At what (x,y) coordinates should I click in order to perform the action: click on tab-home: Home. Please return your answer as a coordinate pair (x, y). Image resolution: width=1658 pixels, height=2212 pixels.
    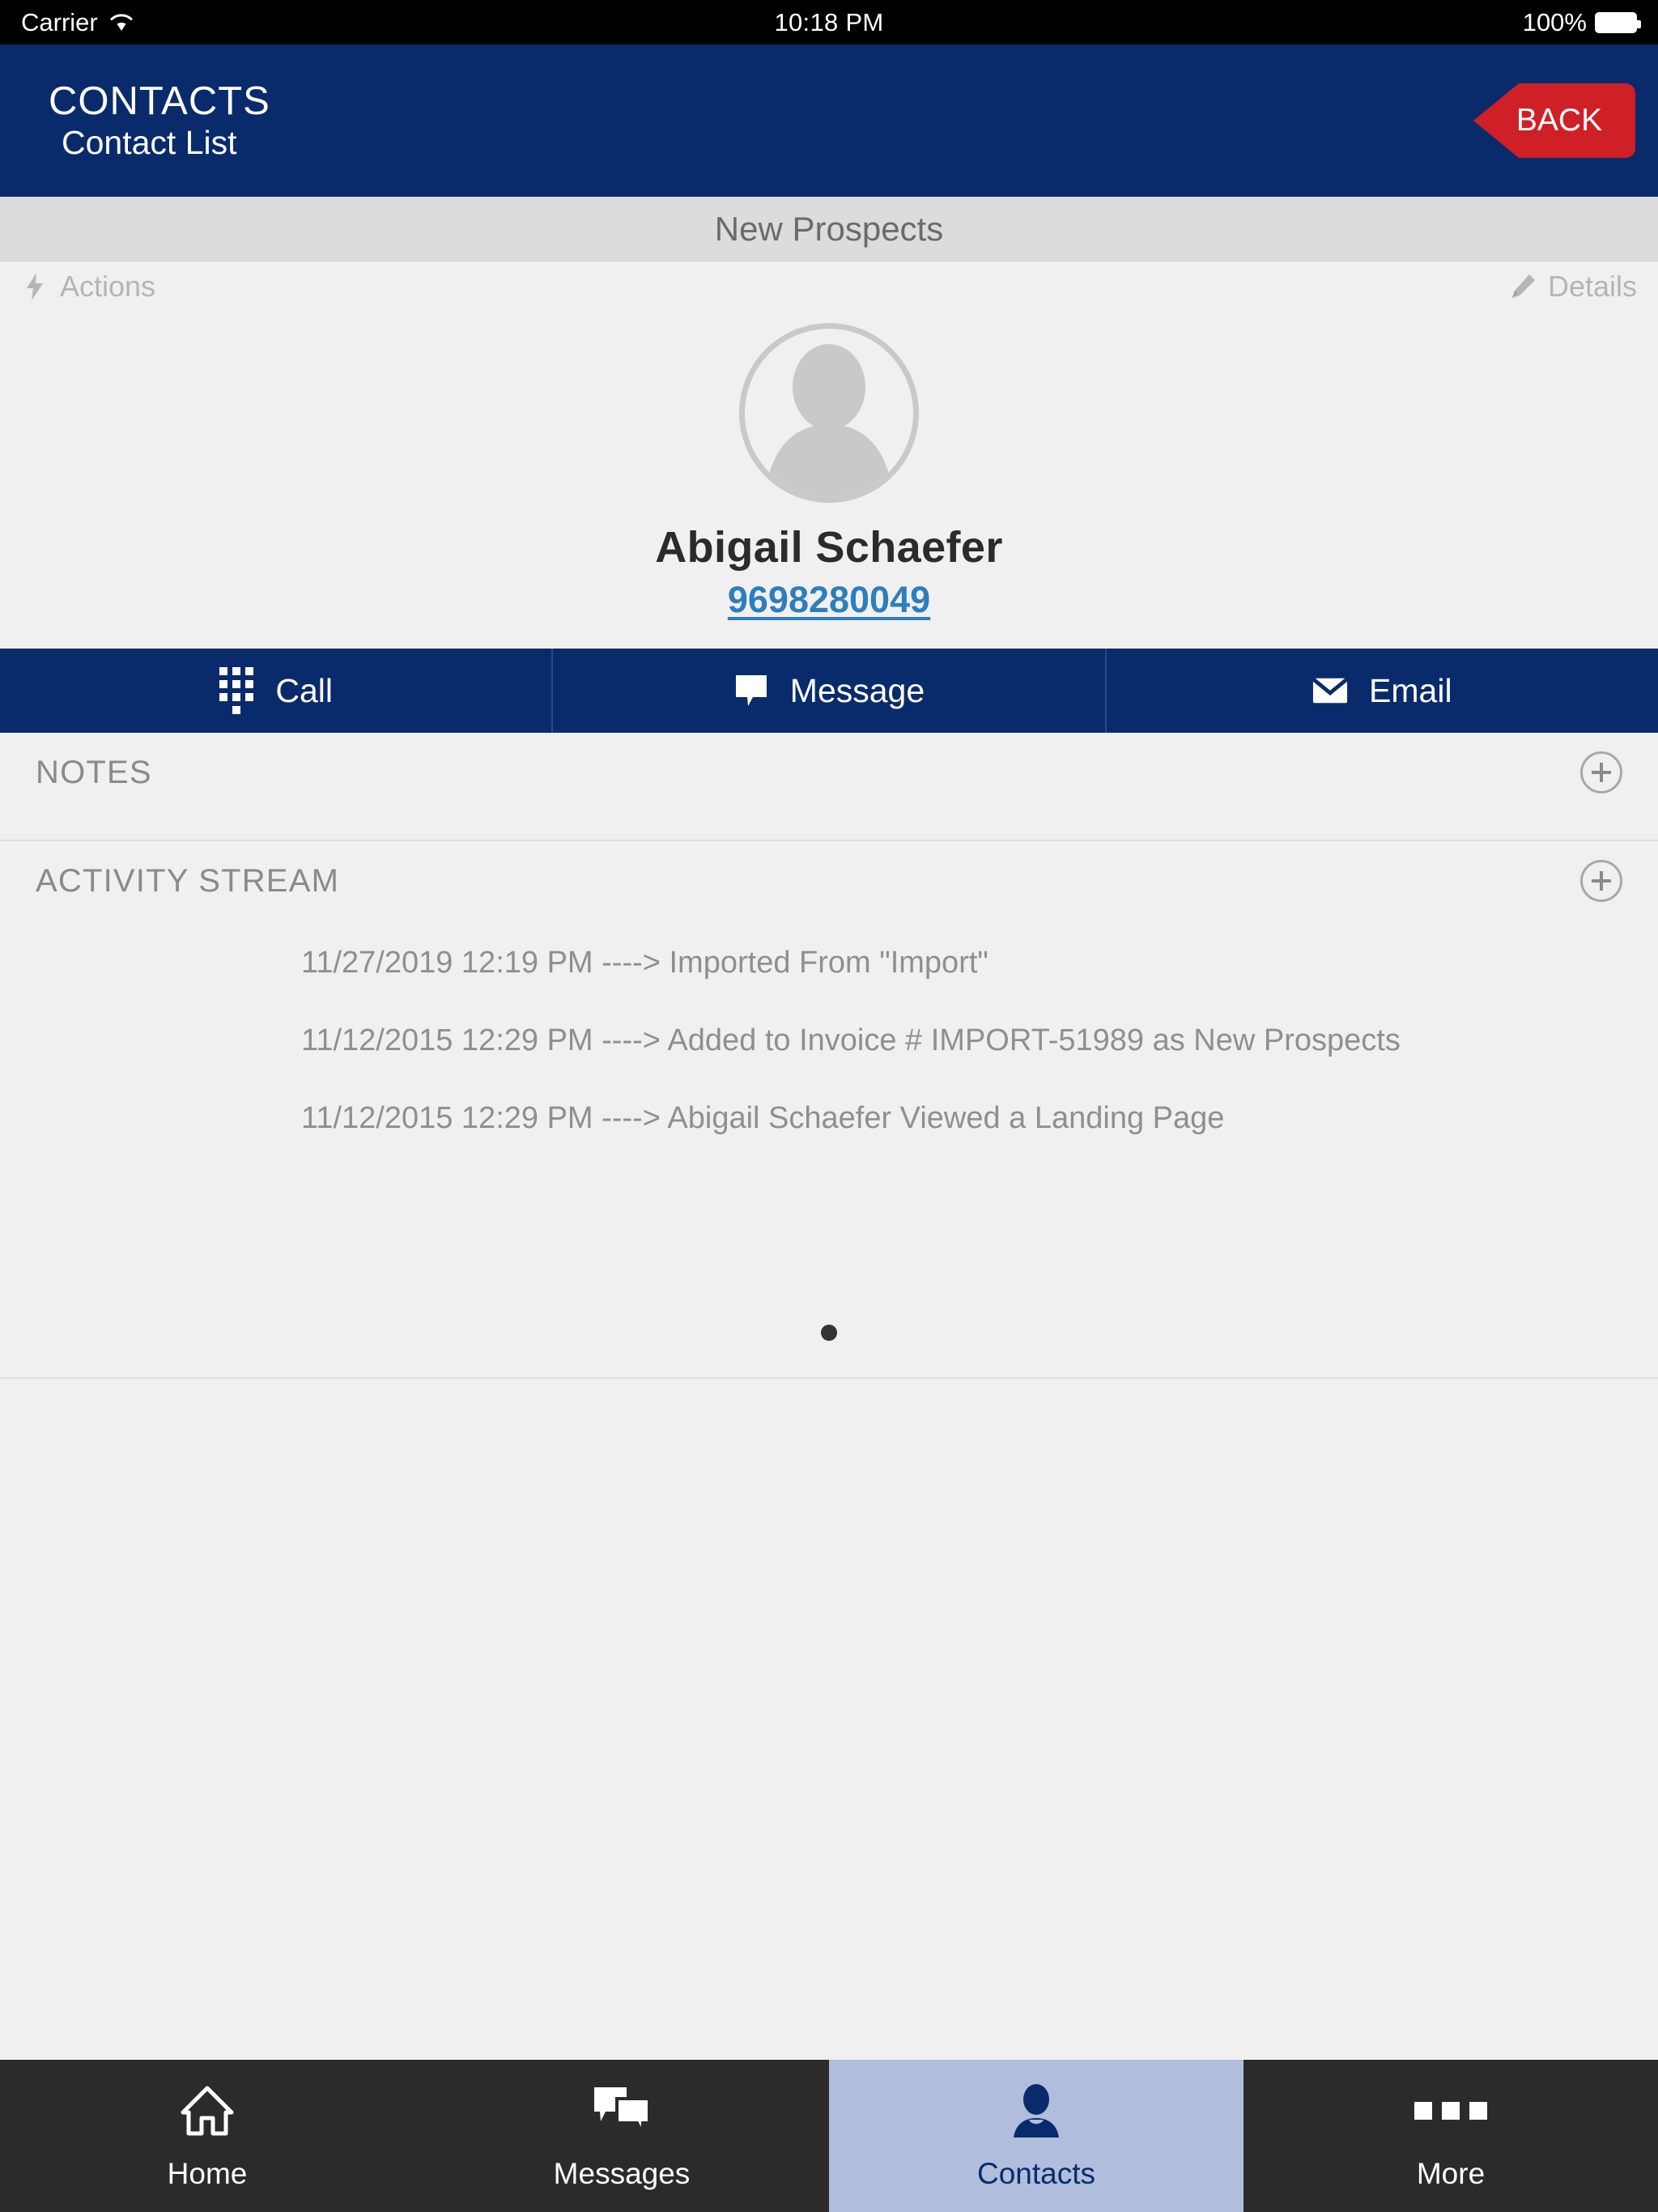
    Looking at the image, I should click on (207, 2136).